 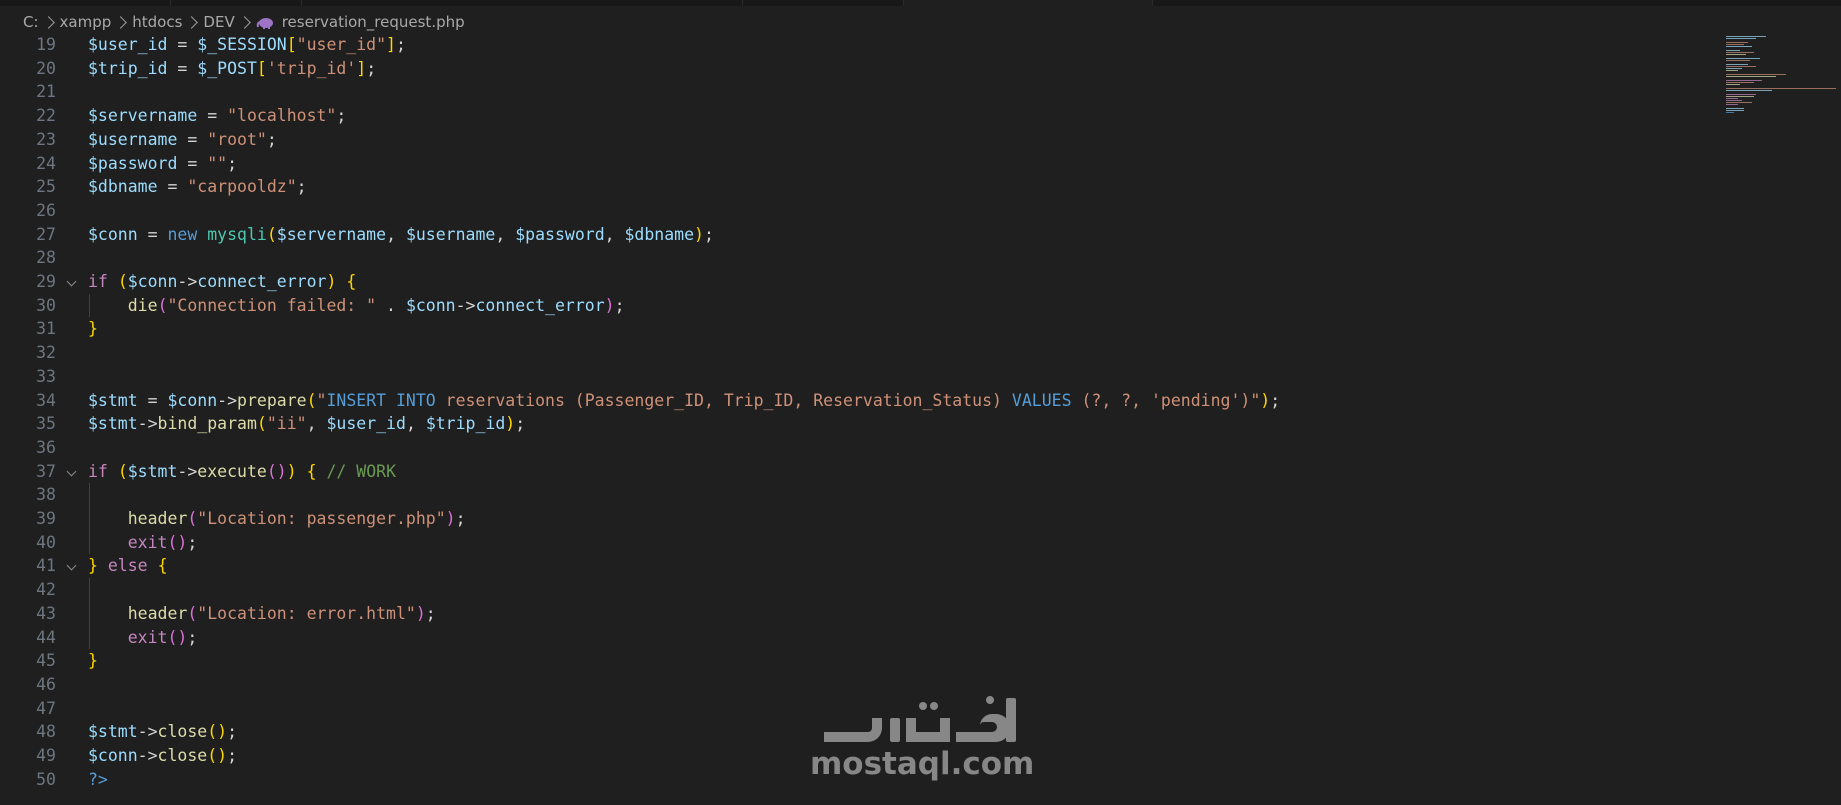 What do you see at coordinates (128, 44) in the screenshot?
I see `code-token: $user_id` at bounding box center [128, 44].